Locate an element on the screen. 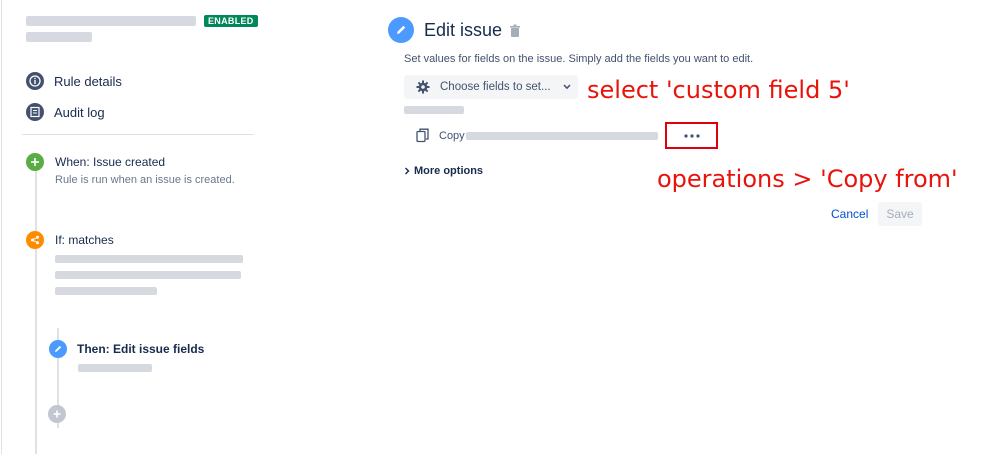 The image size is (999, 454). info-icon is located at coordinates (35, 81).